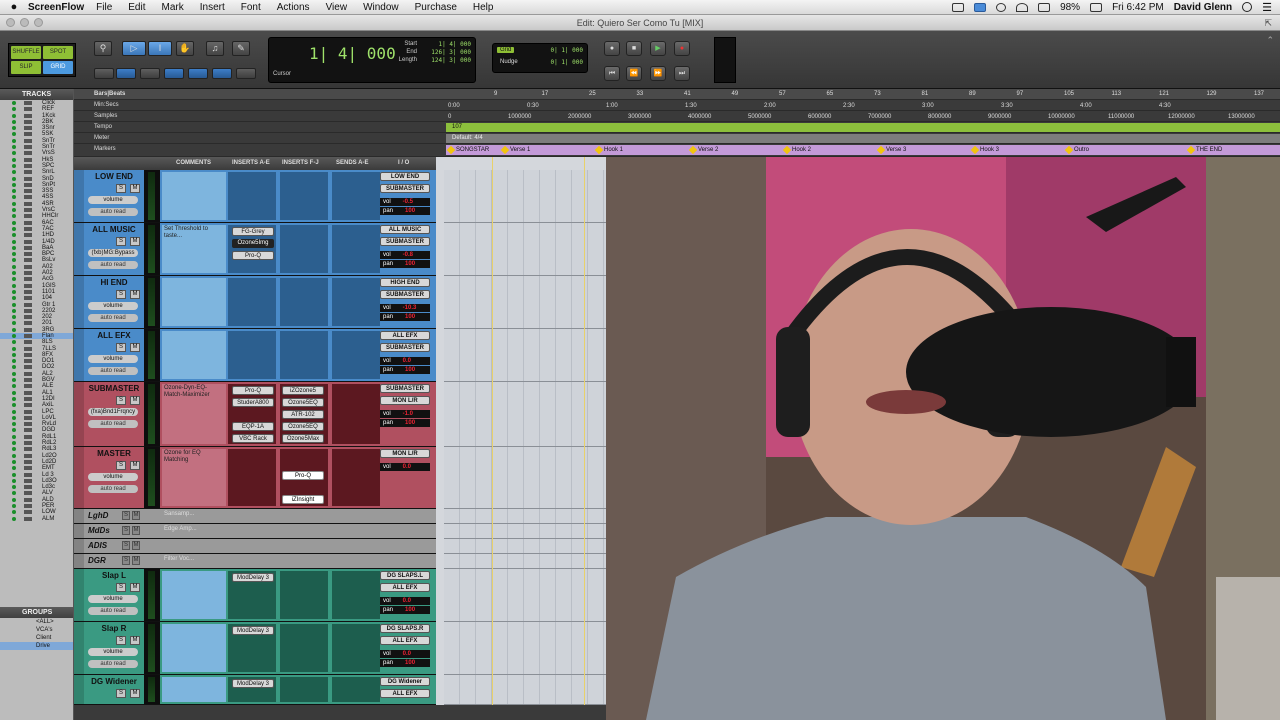  Describe the element at coordinates (185, 48) in the screenshot. I see `grabber-tool-icon: ✋` at that location.